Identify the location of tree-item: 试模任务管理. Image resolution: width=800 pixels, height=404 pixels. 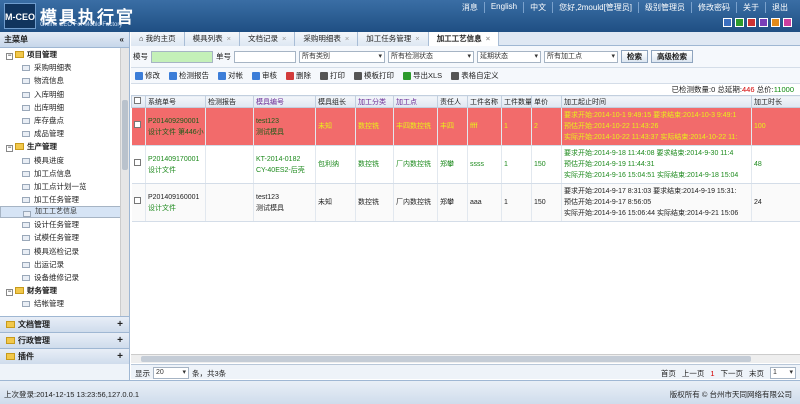
(64, 237).